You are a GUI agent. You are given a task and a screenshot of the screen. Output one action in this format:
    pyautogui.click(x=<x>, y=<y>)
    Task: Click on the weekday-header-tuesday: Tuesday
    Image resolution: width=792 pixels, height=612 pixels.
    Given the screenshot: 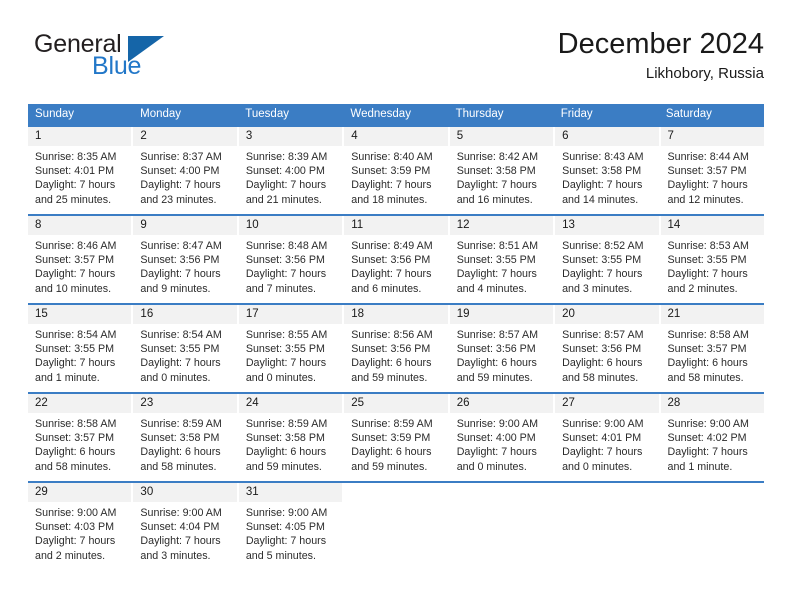 What is the action you would take?
    pyautogui.click(x=267, y=114)
    